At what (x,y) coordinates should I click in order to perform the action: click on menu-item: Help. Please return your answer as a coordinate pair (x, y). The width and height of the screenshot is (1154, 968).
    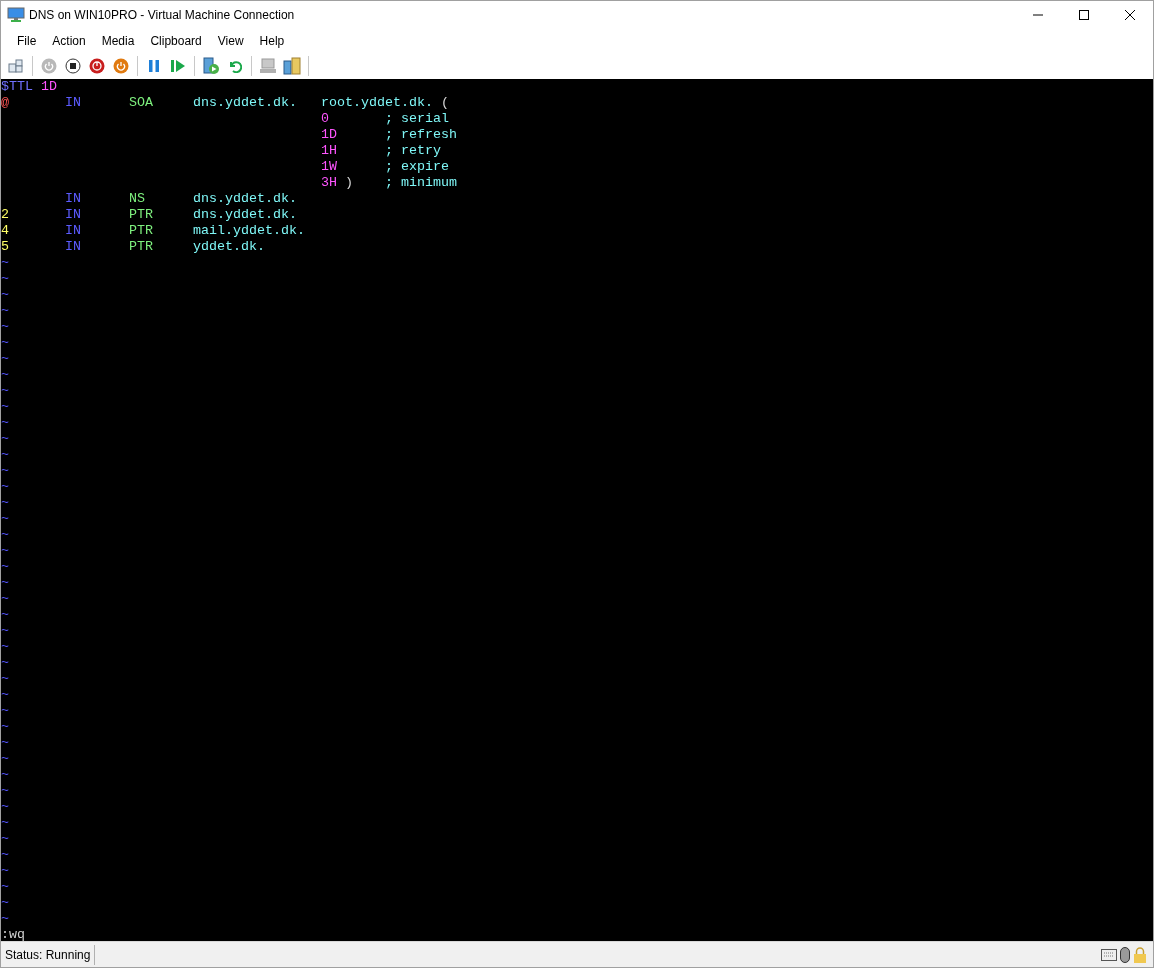
    Looking at the image, I should click on (272, 41).